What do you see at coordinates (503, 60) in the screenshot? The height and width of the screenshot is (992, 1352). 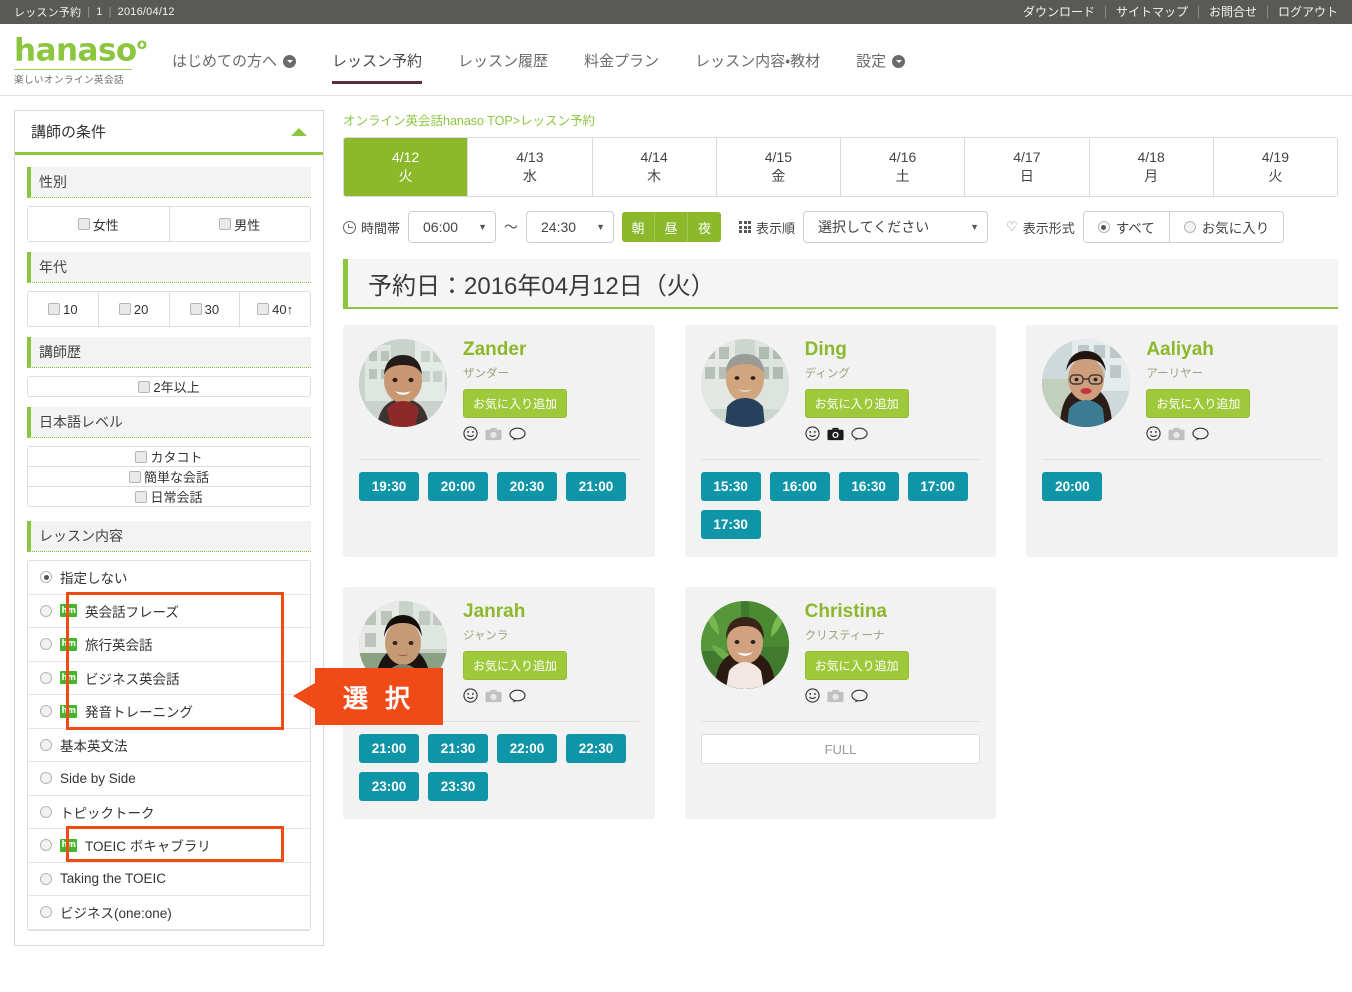 I see `nav-item-lesson-history: レッスン履歴` at bounding box center [503, 60].